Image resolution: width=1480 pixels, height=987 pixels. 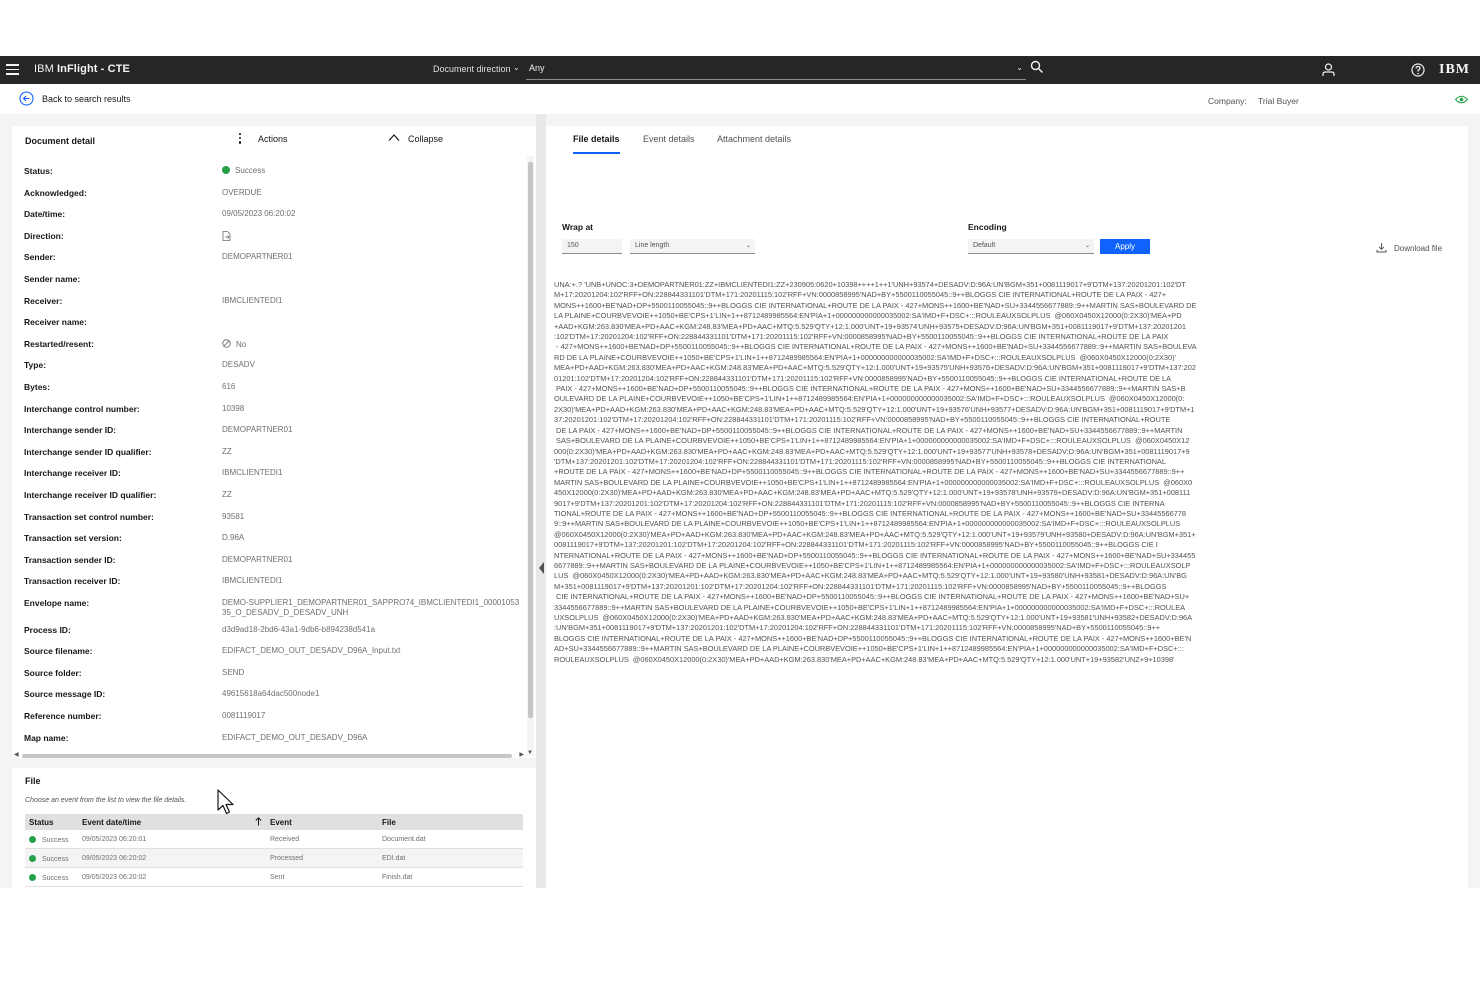 I want to click on app-prefix: IBM, so click(x=44, y=69).